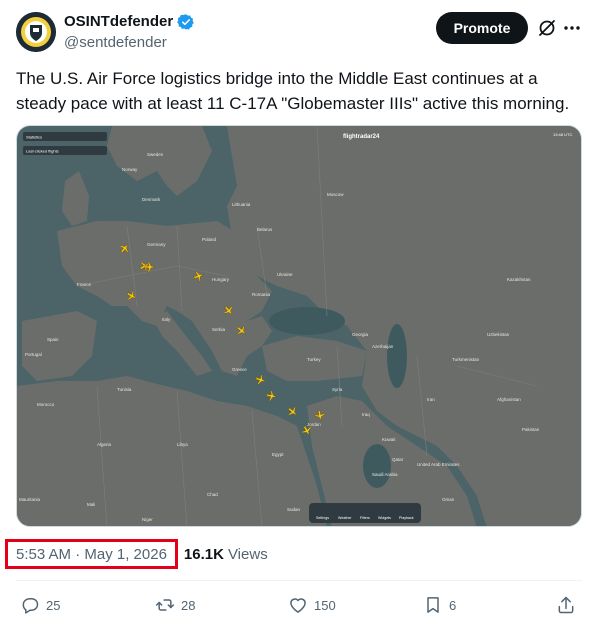 The image size is (598, 621). What do you see at coordinates (298, 605) in the screenshot?
I see `heart-icon` at bounding box center [298, 605].